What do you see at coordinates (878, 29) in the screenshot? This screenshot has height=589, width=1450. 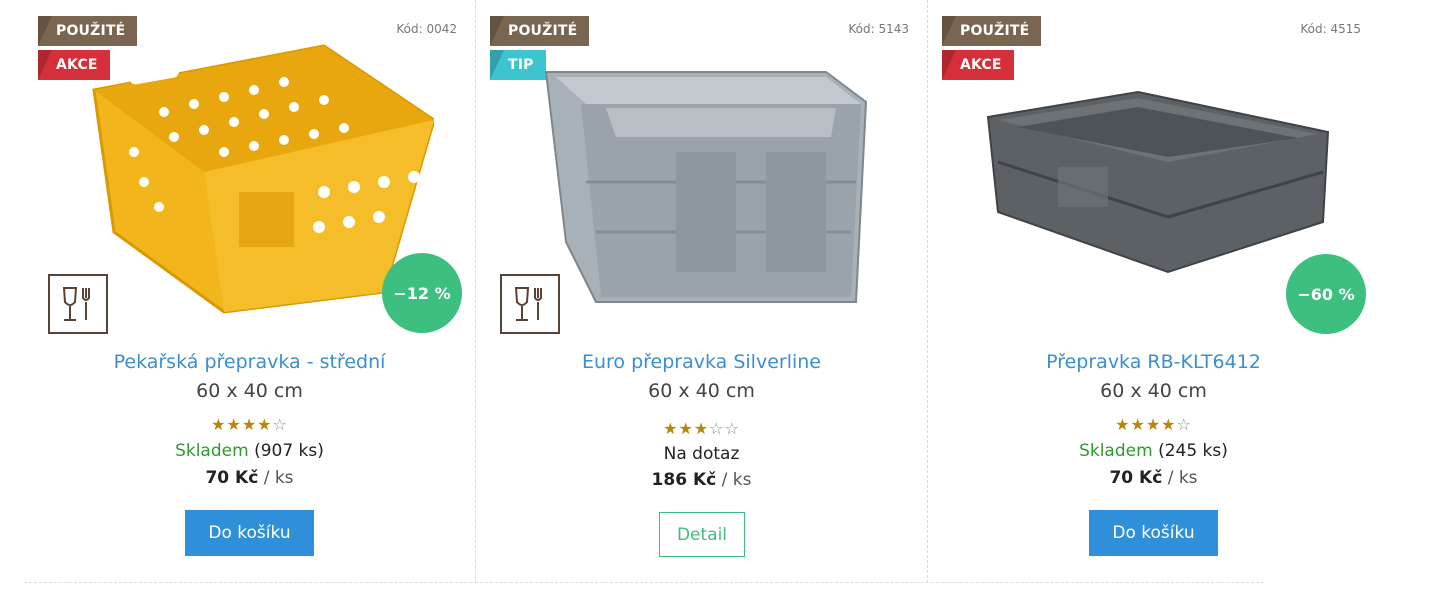 I see `product-code: Kód: 5143` at bounding box center [878, 29].